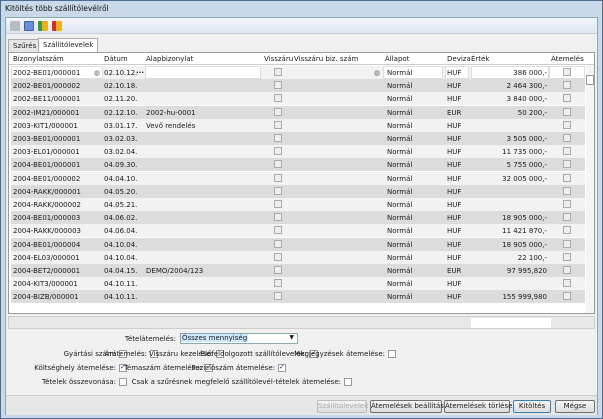  What do you see at coordinates (326, 59) in the screenshot?
I see `column-header: Visszáru biz. szám` at bounding box center [326, 59].